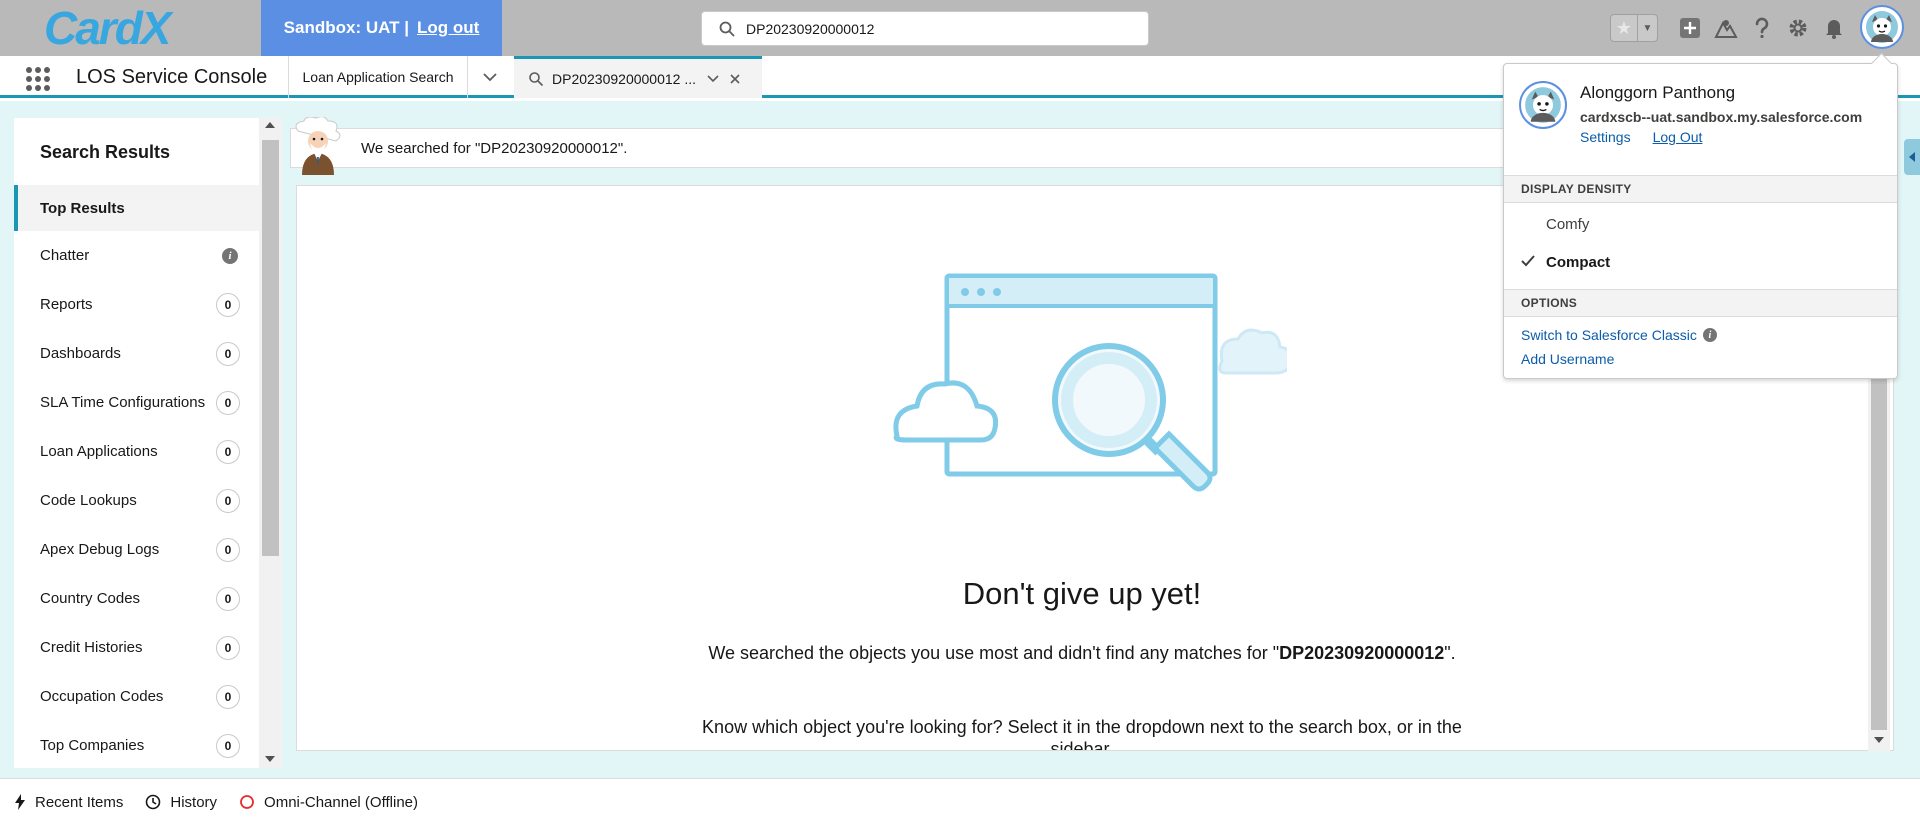  Describe the element at coordinates (1090, 382) in the screenshot. I see `empty-search-illustration` at that location.